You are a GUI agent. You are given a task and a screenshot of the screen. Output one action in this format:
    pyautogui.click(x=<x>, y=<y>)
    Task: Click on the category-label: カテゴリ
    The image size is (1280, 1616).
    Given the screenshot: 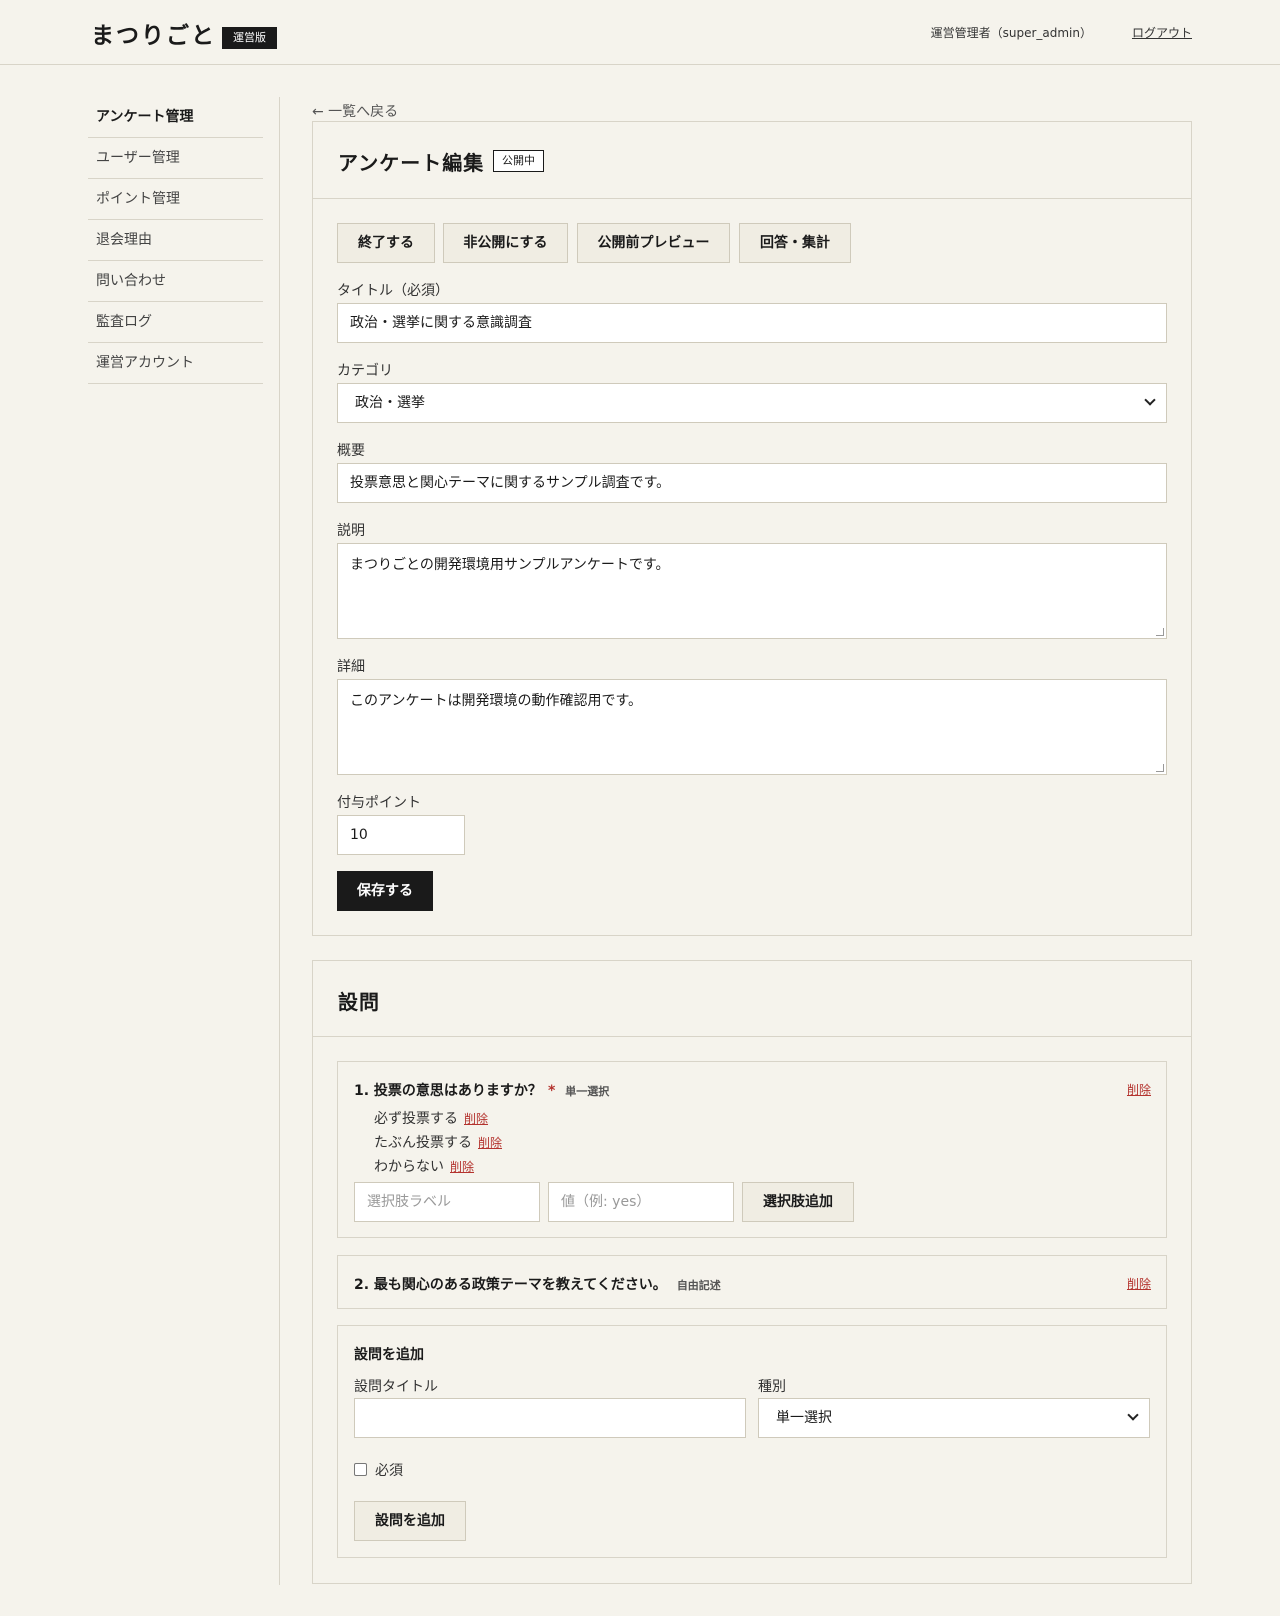 What is the action you would take?
    pyautogui.click(x=365, y=371)
    